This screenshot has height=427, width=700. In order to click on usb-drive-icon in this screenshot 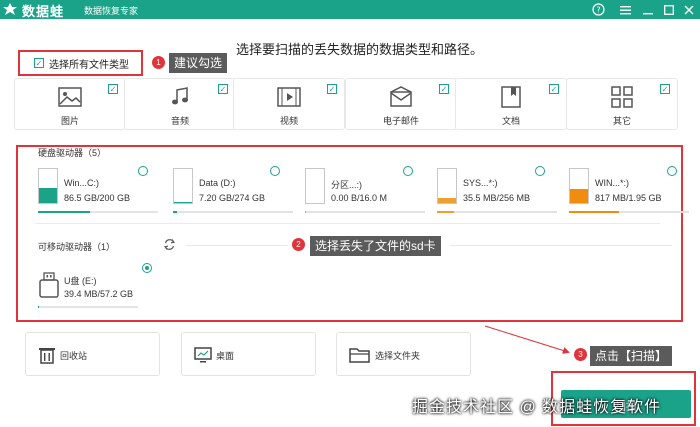, I will do `click(49, 285)`.